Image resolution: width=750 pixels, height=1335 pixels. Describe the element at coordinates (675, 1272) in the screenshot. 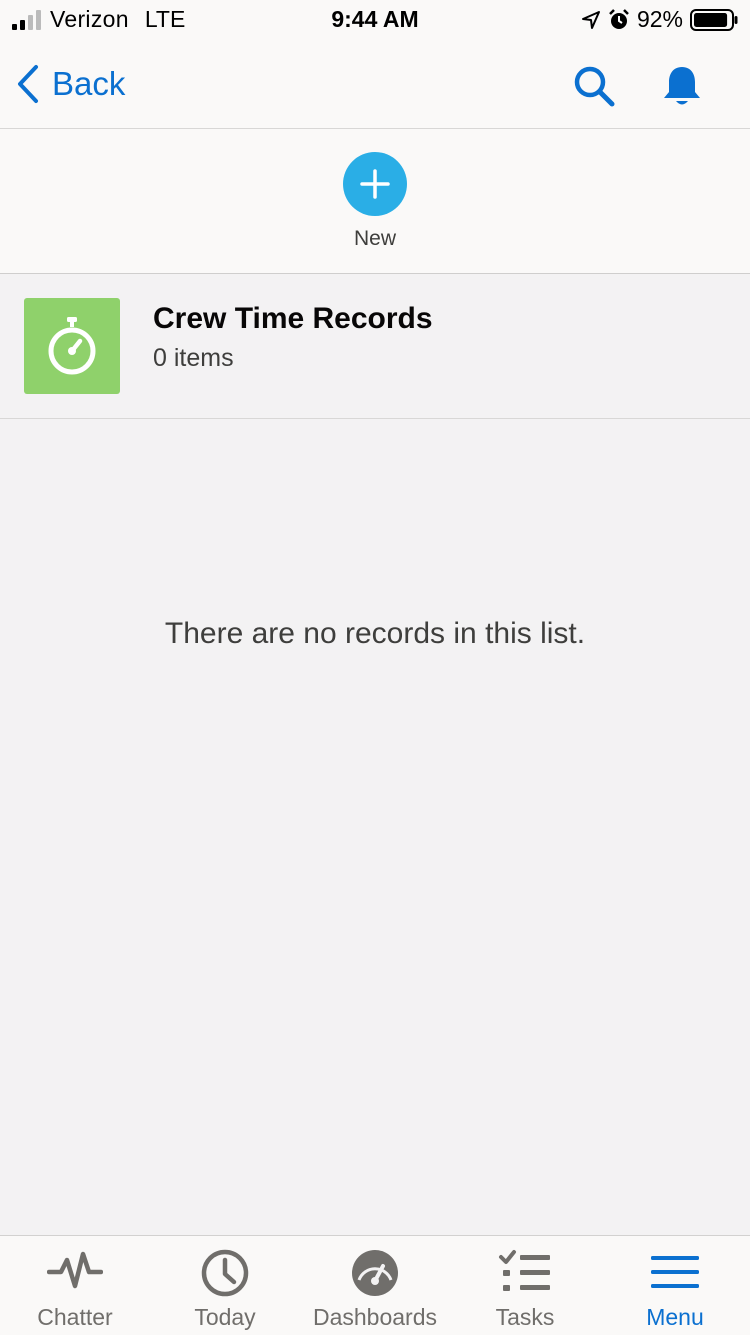

I see `menu-icon` at that location.